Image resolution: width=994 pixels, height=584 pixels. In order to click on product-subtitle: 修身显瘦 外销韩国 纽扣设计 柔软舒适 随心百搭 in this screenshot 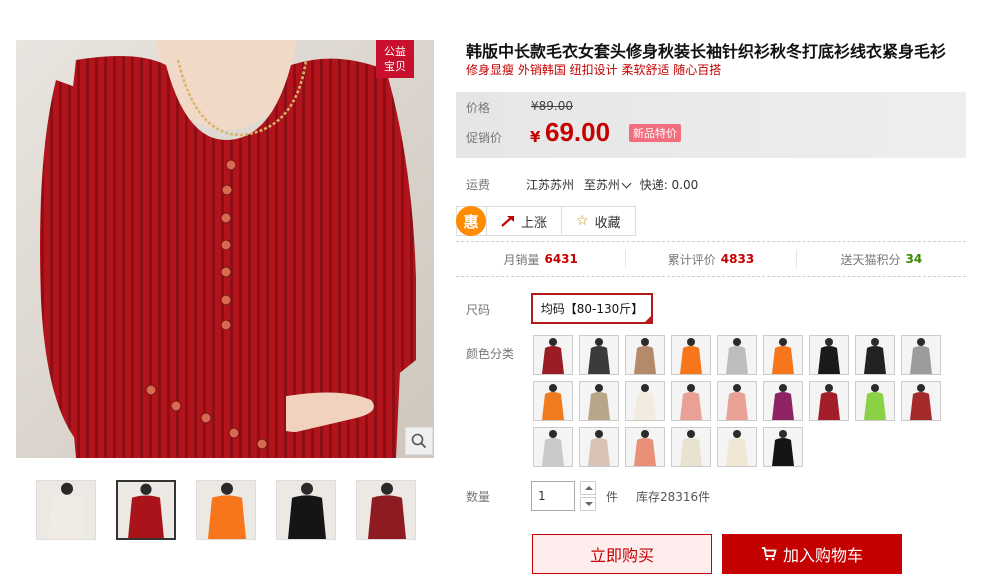, I will do `click(594, 70)`.